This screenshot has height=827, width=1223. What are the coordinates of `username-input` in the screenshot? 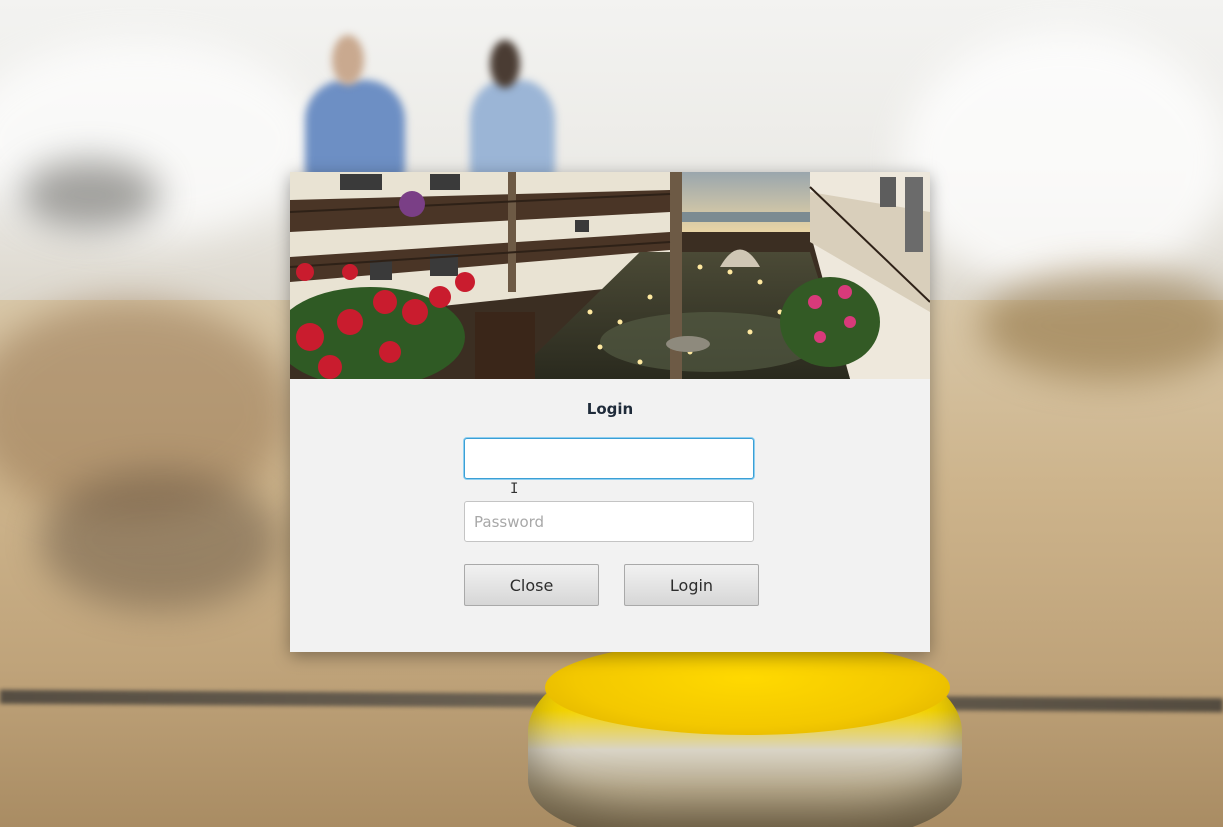 It's located at (609, 458).